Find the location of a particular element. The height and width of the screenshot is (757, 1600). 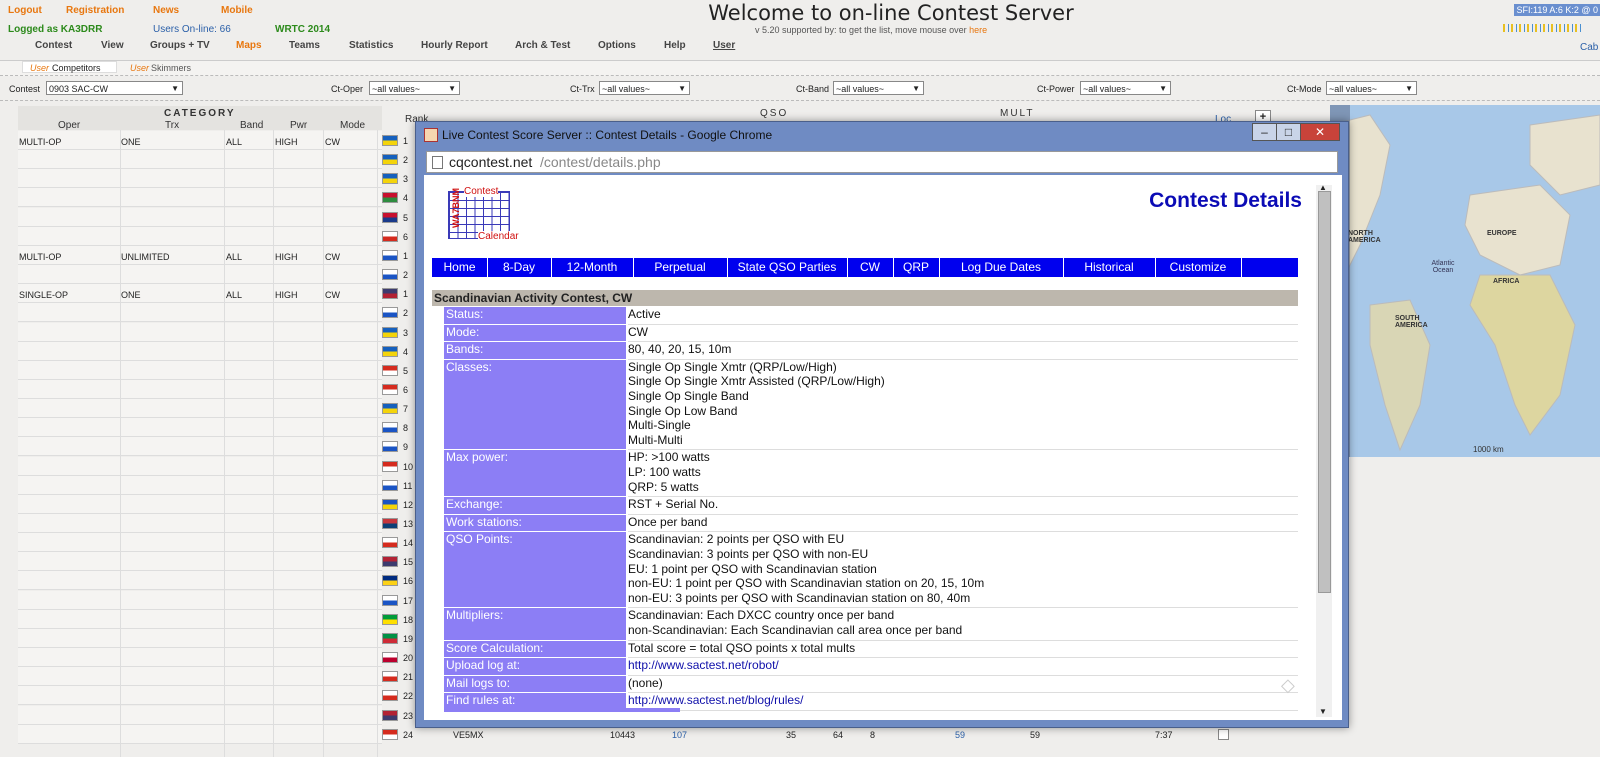

detail-value-line: QRP: 5 watts is located at coordinates (663, 486).